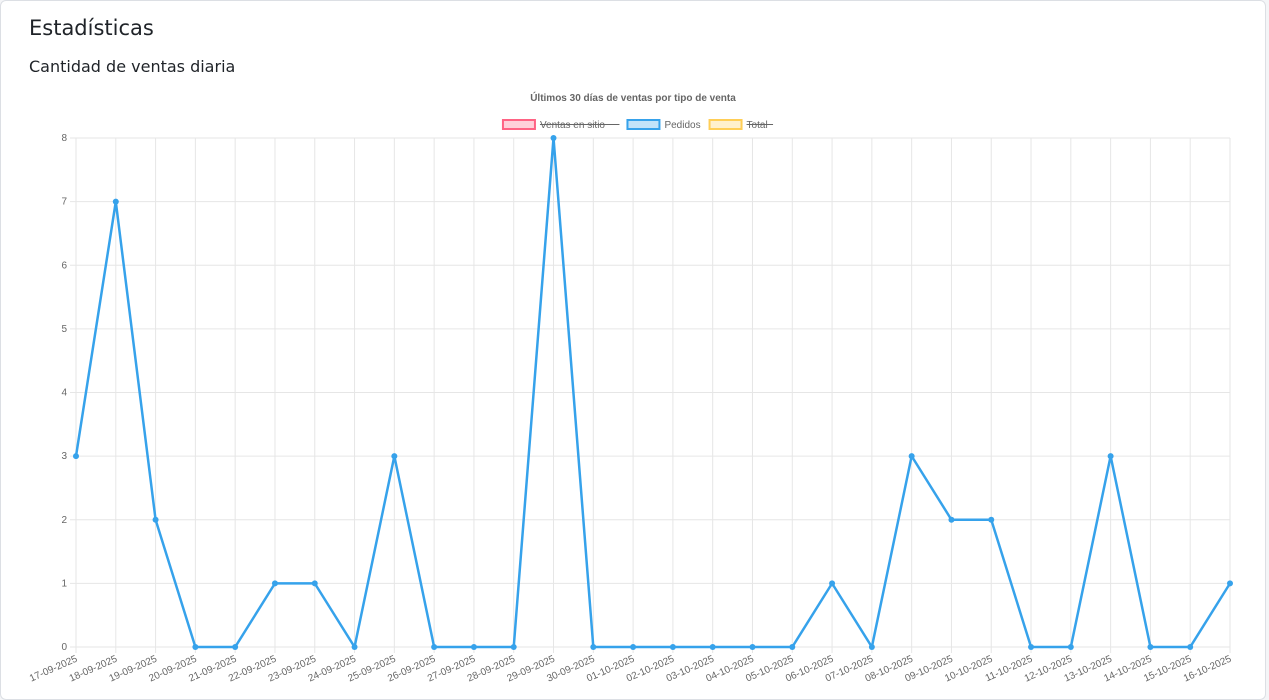  I want to click on y-tick-label: 6, so click(64, 265).